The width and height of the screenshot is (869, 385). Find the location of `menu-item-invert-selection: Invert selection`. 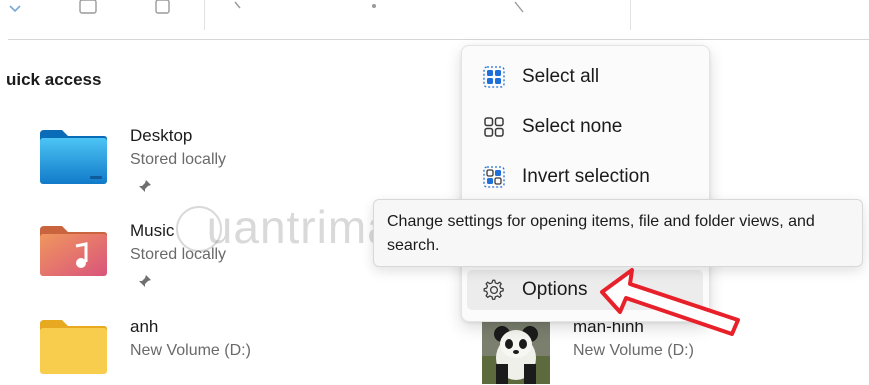

menu-item-invert-selection: Invert selection is located at coordinates (585, 177).